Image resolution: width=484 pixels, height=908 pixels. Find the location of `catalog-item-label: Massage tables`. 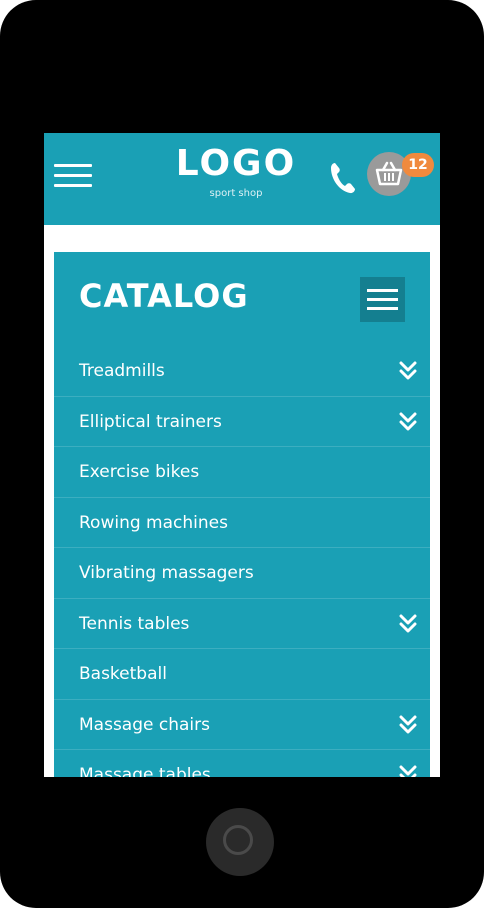

catalog-item-label: Massage tables is located at coordinates (145, 771).